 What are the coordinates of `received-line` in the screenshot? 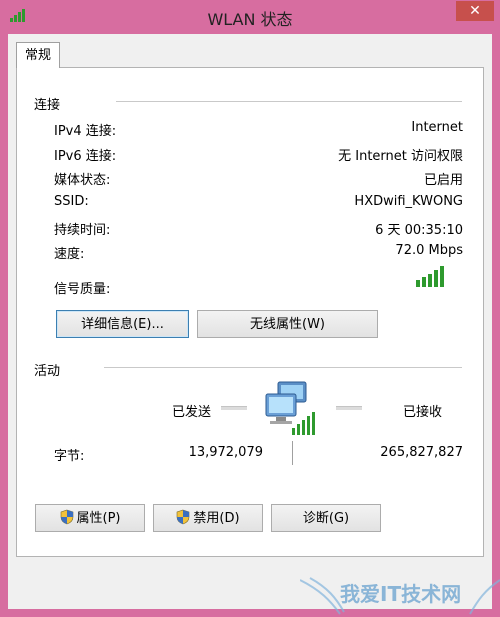 It's located at (349, 408).